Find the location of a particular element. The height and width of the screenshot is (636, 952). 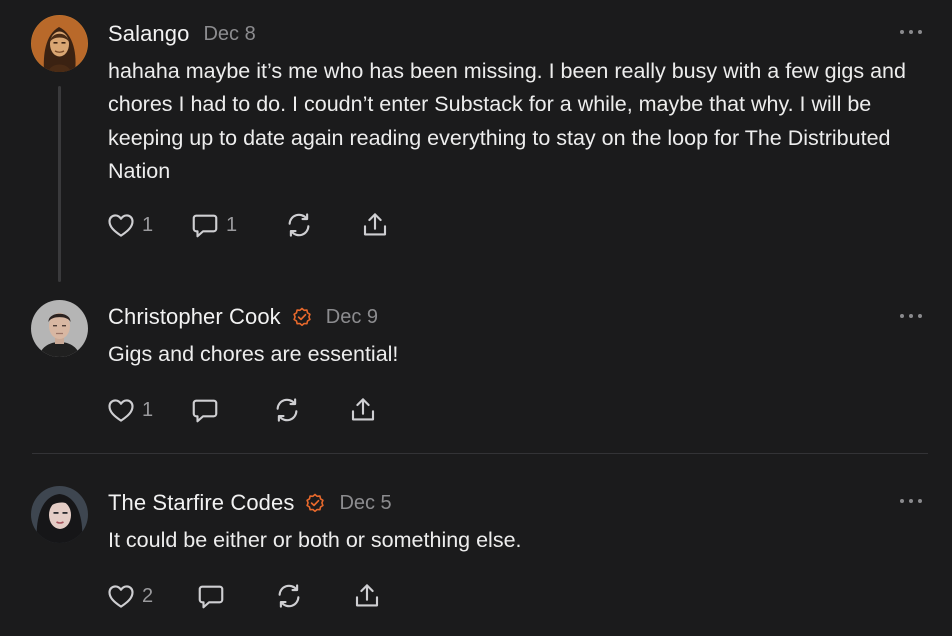

like-count: 2 is located at coordinates (148, 595).